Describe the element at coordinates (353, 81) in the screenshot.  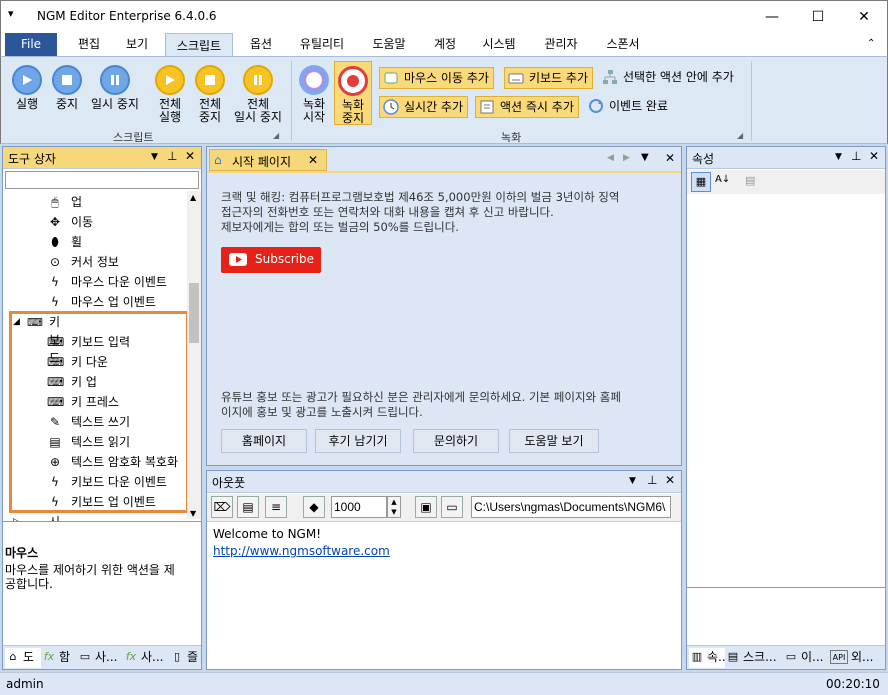
I see `record-icon` at that location.